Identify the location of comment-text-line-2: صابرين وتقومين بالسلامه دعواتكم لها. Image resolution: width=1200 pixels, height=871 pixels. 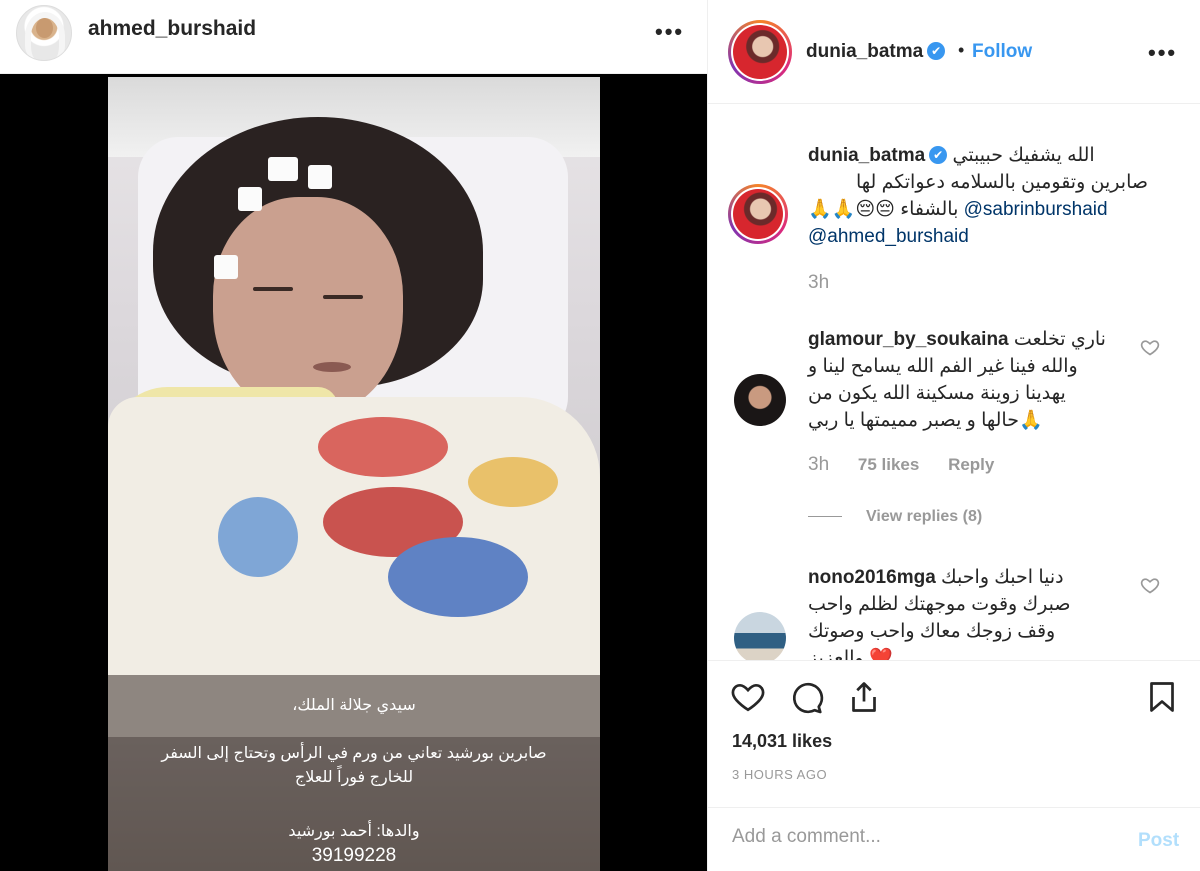
(1002, 182).